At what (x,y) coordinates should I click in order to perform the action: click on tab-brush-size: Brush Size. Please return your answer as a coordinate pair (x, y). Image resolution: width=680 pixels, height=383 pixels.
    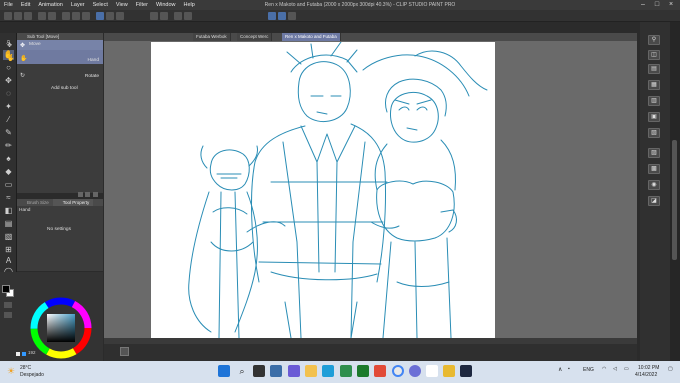
    Looking at the image, I should click on (35, 202).